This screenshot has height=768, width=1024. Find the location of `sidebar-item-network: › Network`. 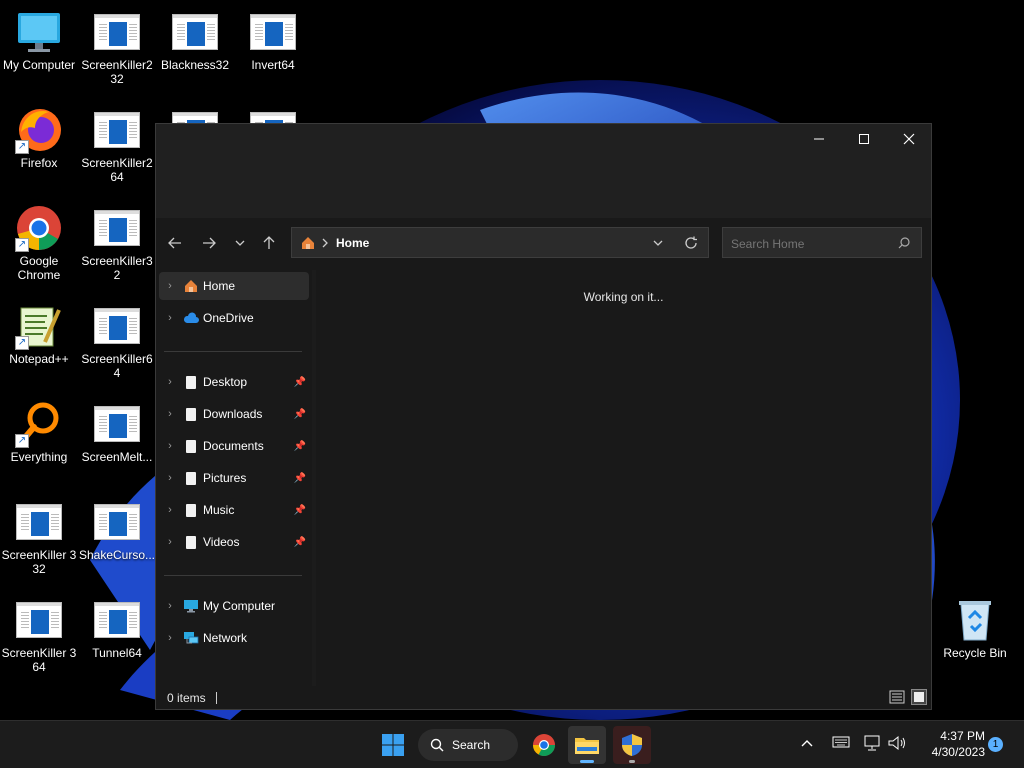

sidebar-item-network: › Network is located at coordinates (234, 638).